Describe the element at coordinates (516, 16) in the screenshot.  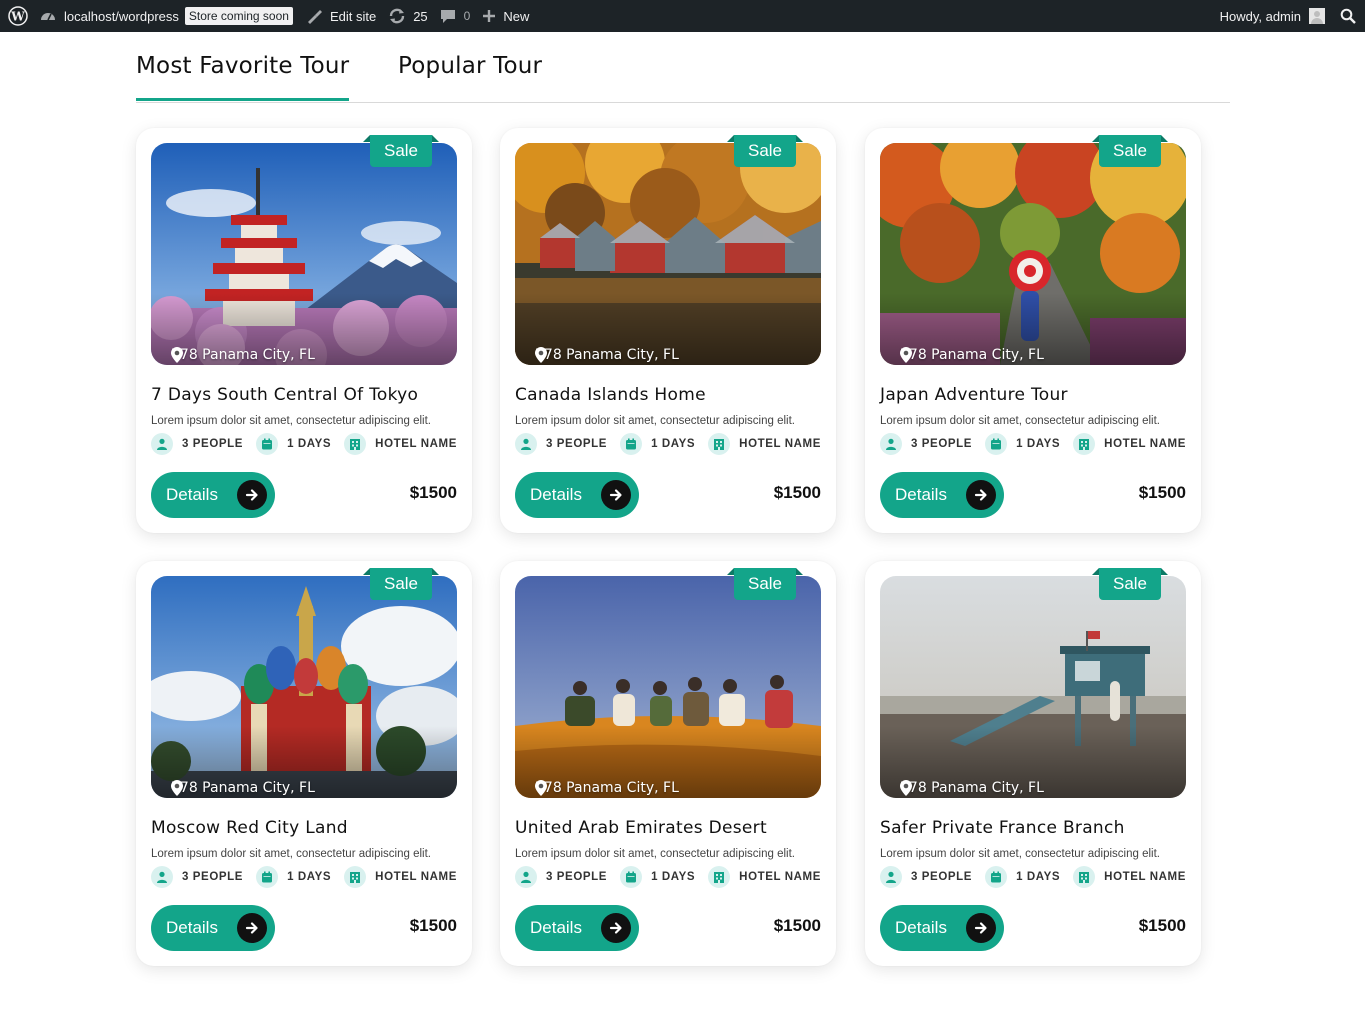
I see `new-label: New` at that location.